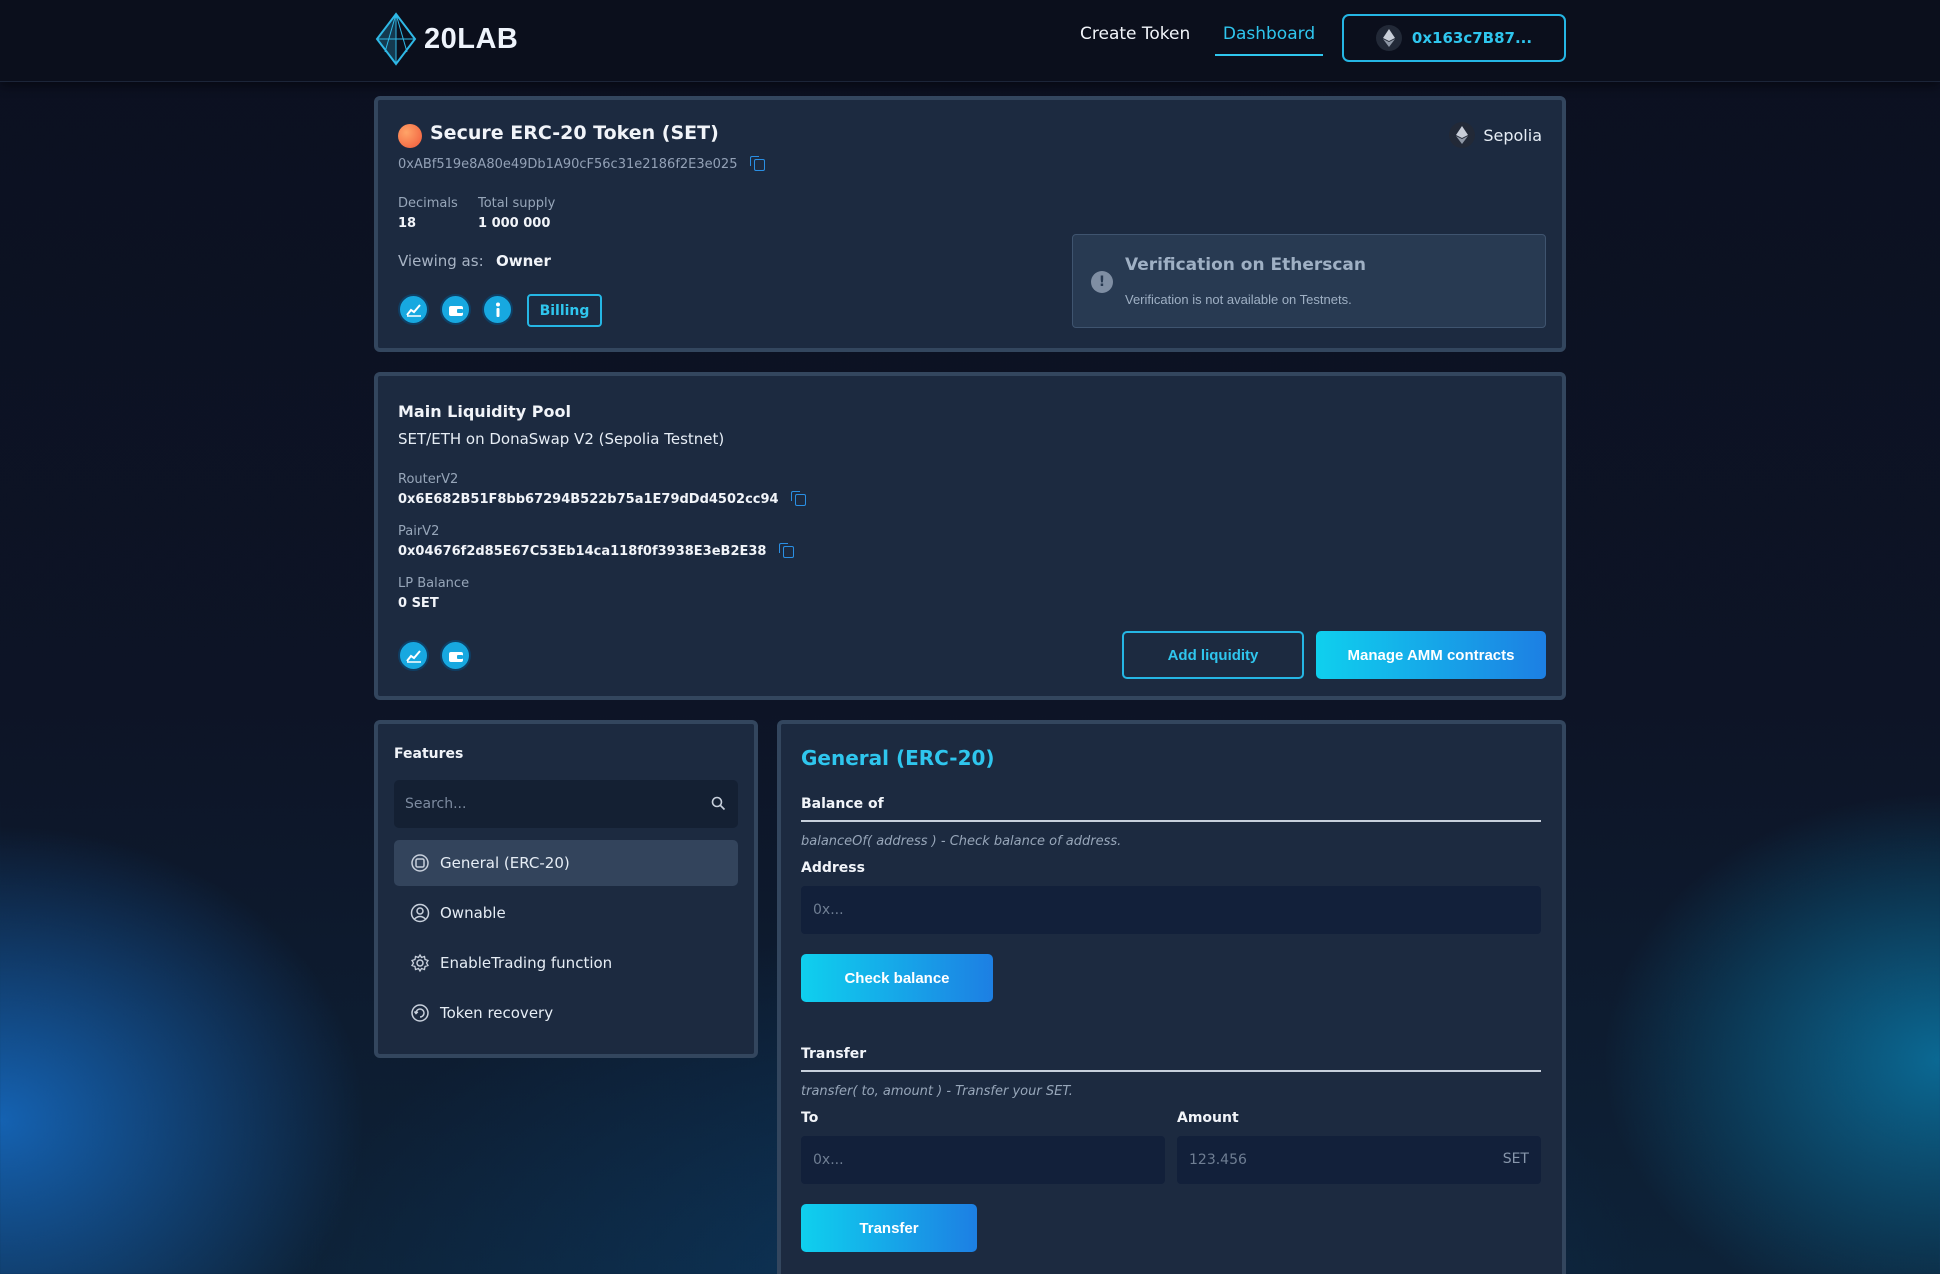  What do you see at coordinates (566, 913) in the screenshot?
I see `feature-item-ownable: Ownable` at bounding box center [566, 913].